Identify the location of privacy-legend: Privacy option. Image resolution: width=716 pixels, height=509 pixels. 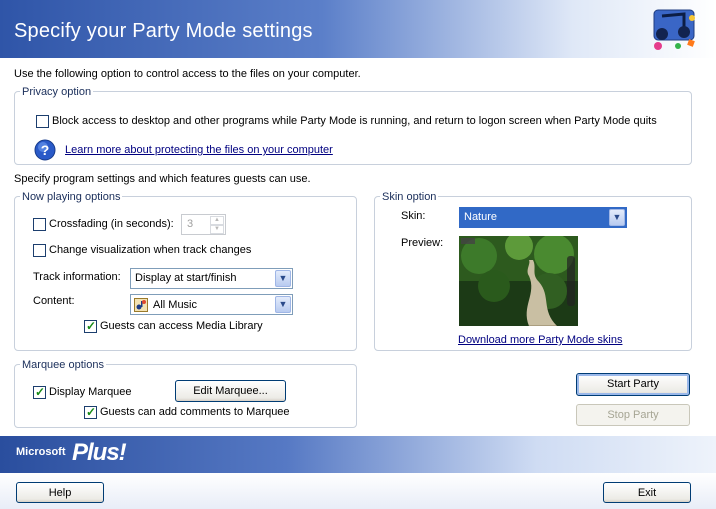
(57, 92).